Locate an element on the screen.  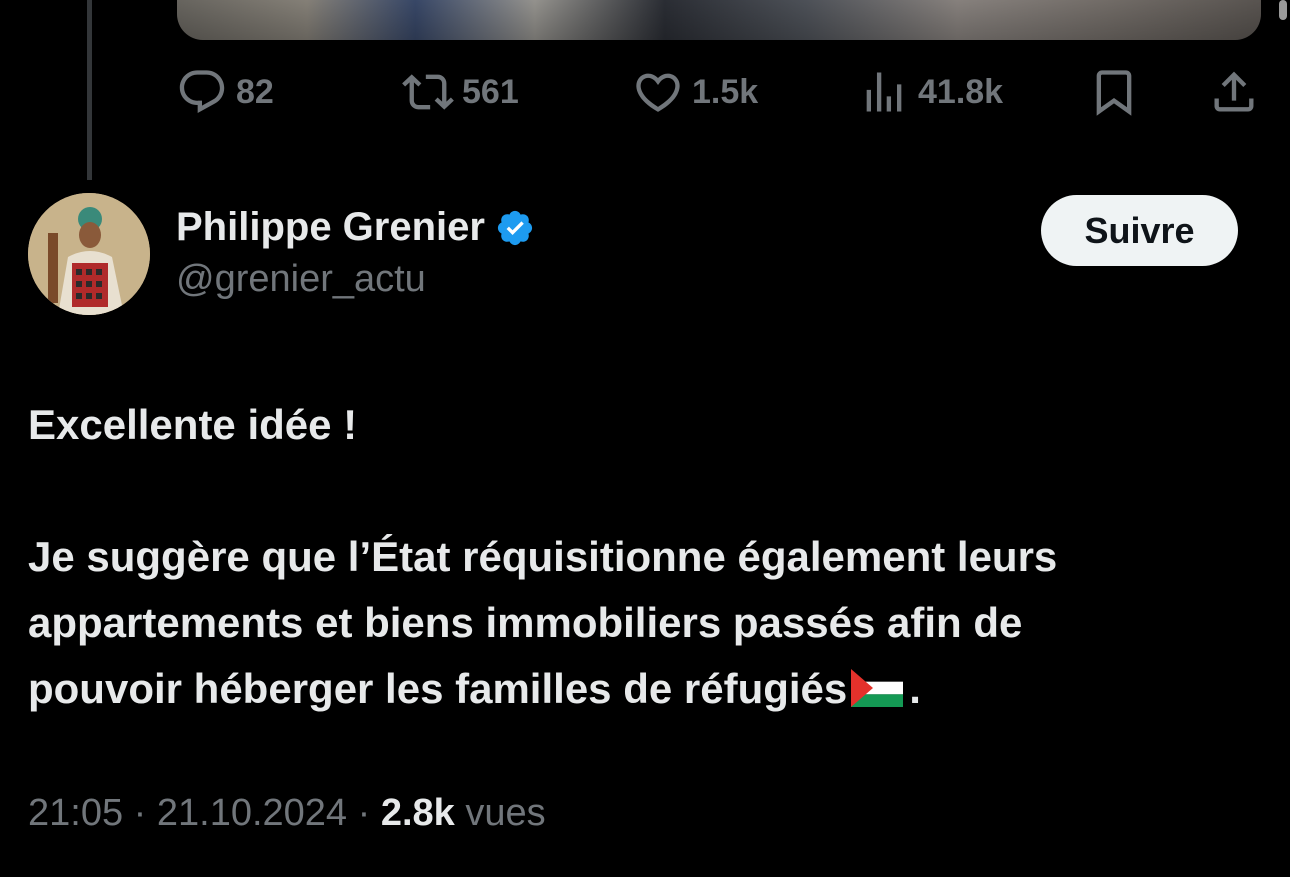
retweet-button: 561 is located at coordinates (460, 92).